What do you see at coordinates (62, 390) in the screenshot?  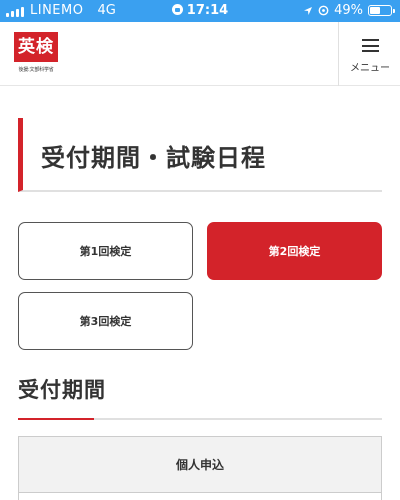 I see `section-heading: 受付期間` at bounding box center [62, 390].